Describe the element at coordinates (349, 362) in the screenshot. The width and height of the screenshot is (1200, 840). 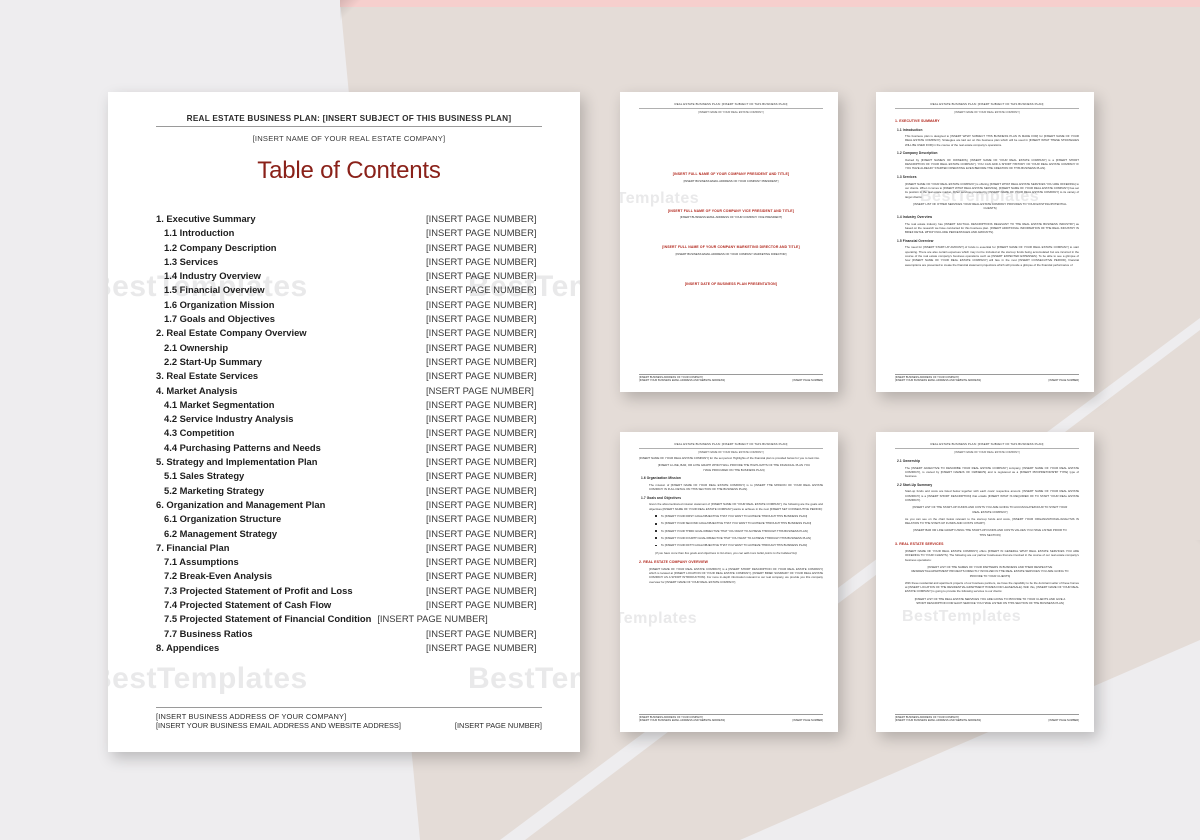
I see `toc-entry: 2.2 Start-Up Summary [INSERT PAGE NUMBER]` at that location.